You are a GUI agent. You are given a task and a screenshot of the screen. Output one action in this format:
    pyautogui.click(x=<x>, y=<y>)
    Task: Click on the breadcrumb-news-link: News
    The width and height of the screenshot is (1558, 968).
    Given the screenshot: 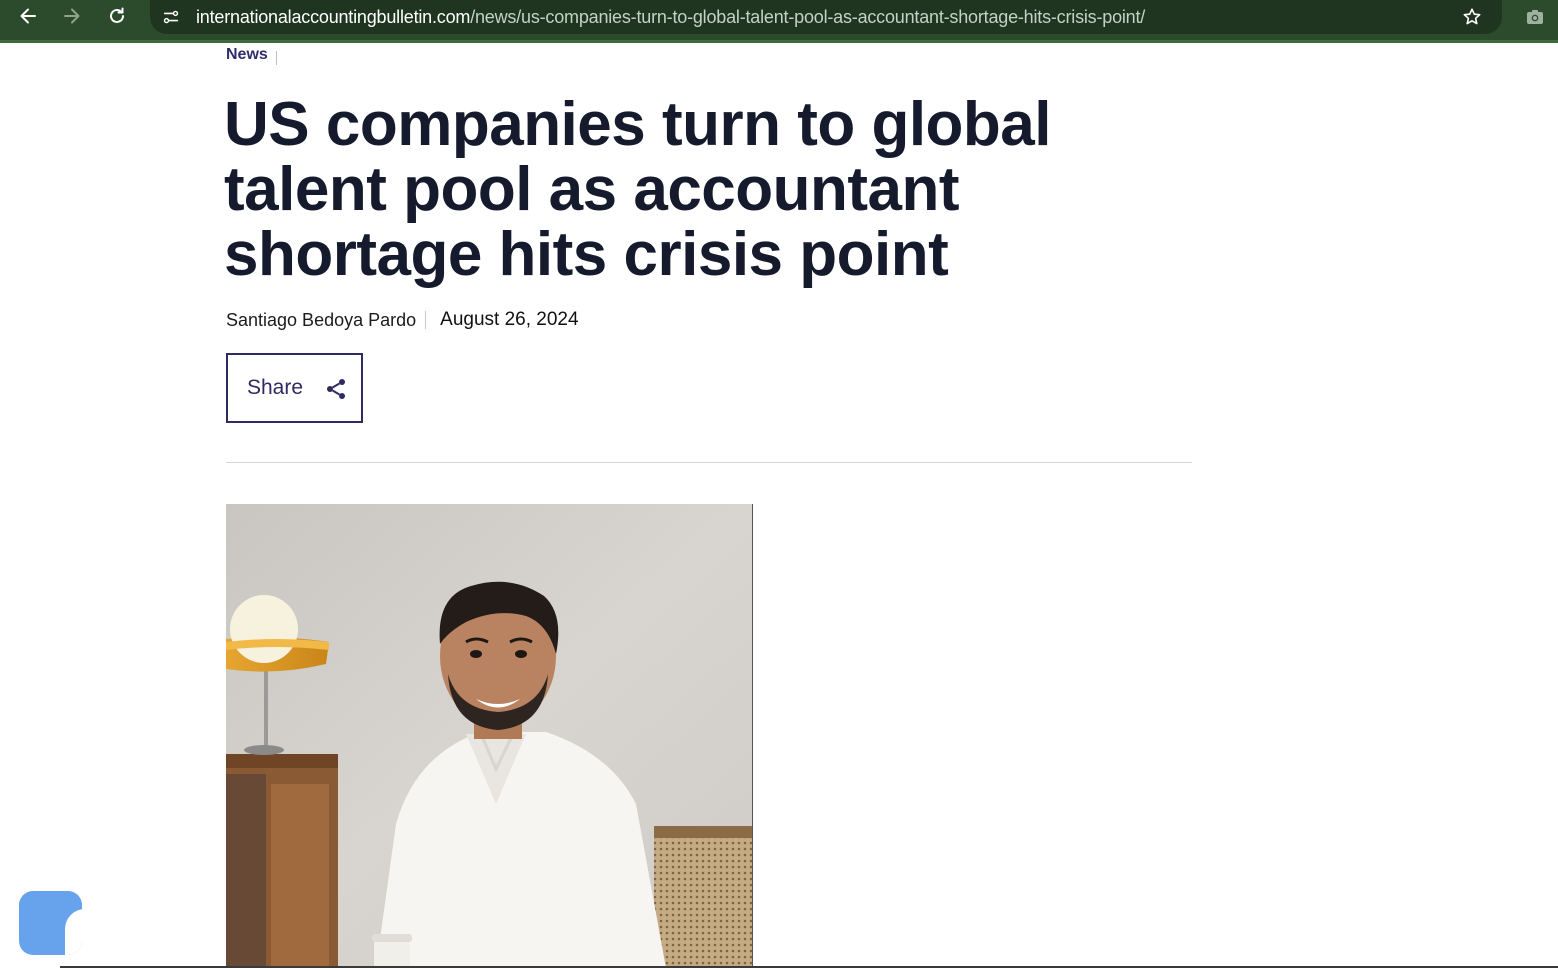 What is the action you would take?
    pyautogui.click(x=247, y=55)
    